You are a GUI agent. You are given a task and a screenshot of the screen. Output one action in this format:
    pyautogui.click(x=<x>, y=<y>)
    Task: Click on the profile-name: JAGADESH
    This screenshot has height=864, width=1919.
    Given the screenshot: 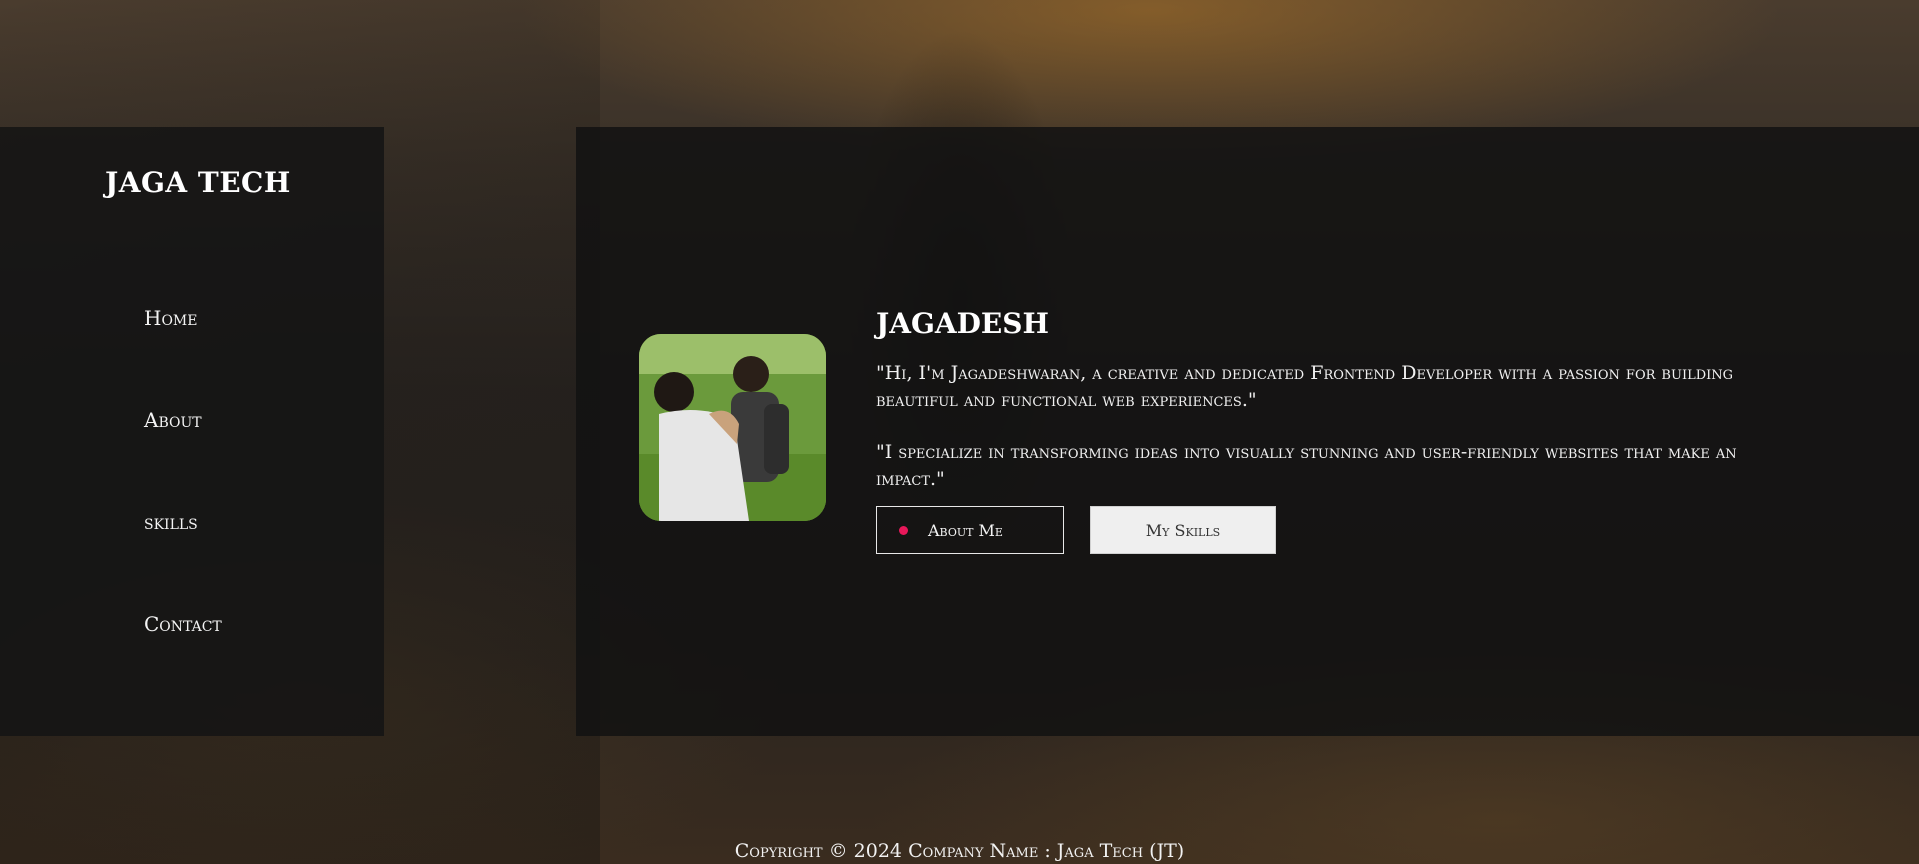 What is the action you would take?
    pyautogui.click(x=962, y=323)
    